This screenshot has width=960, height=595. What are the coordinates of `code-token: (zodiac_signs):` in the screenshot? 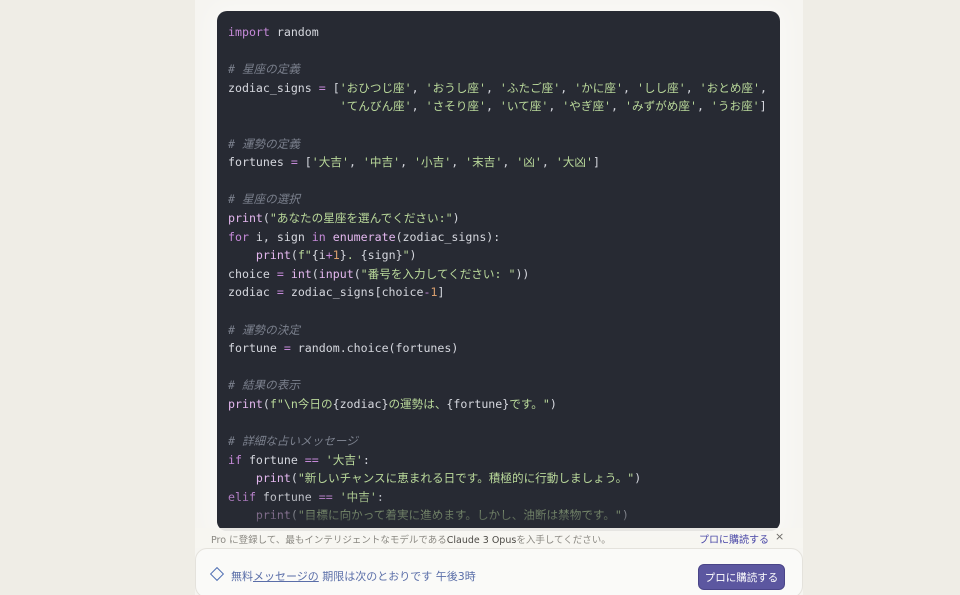 It's located at (448, 236).